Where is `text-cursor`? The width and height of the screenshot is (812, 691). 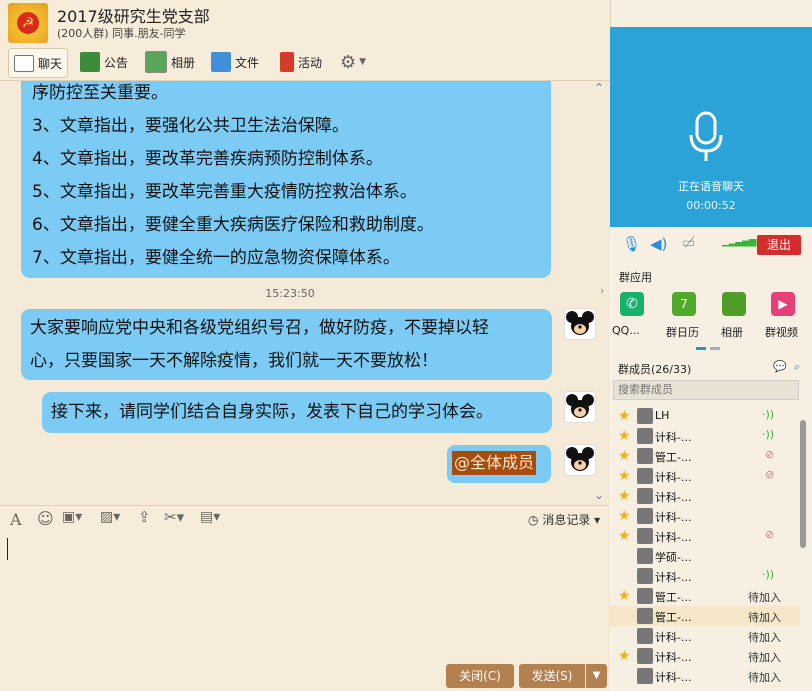
text-cursor is located at coordinates (7, 549).